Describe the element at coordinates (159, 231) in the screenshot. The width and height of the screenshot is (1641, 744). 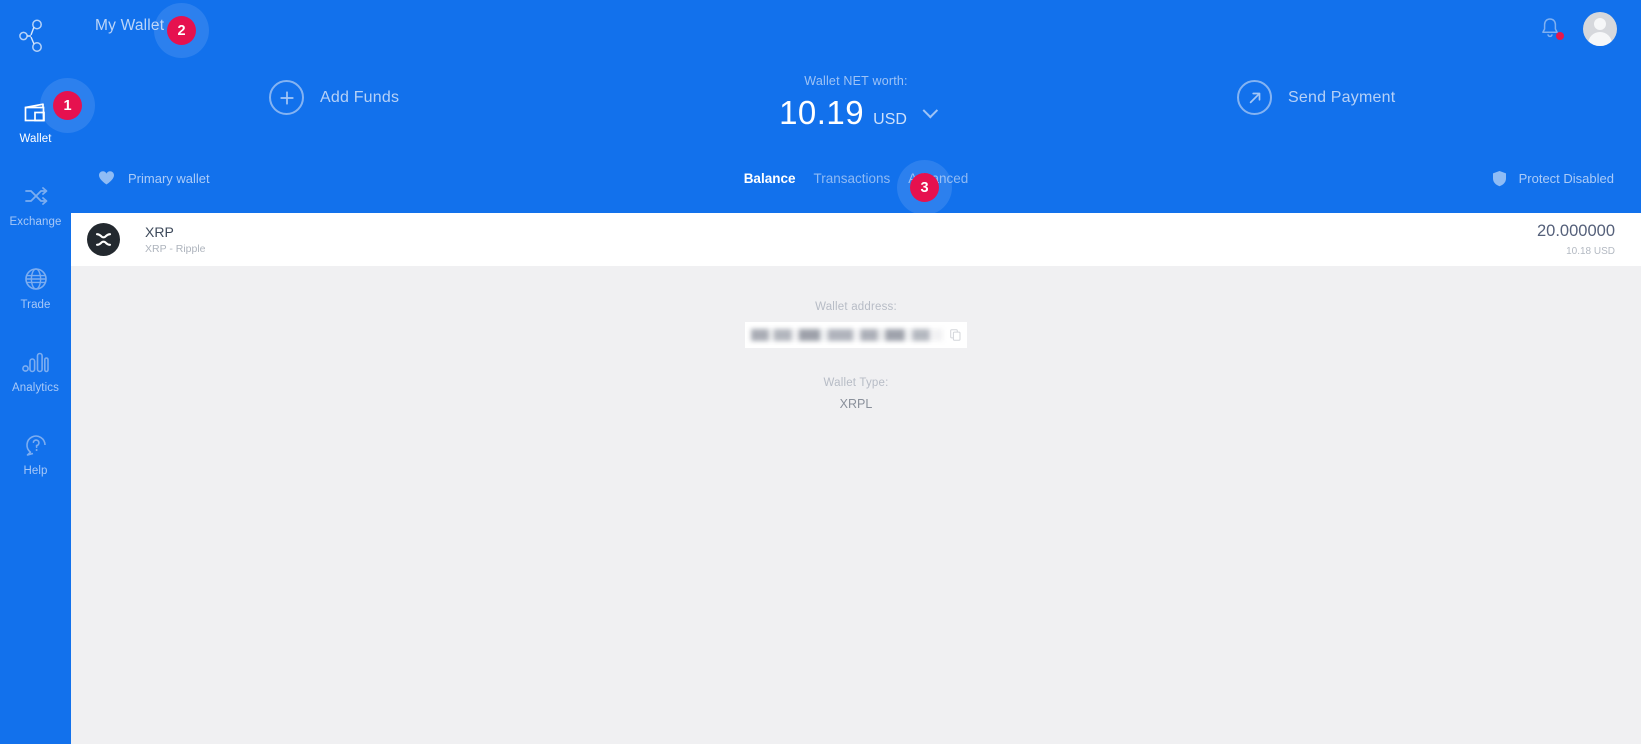
I see `asset-symbol: XRP` at that location.